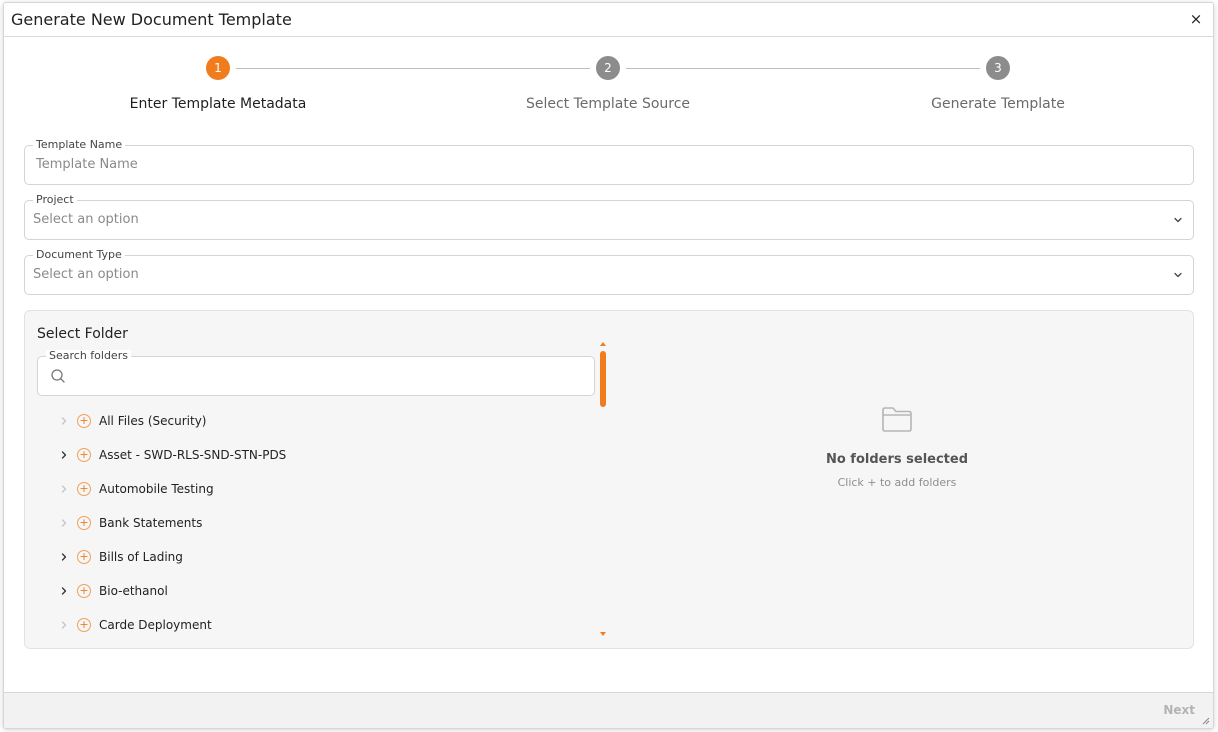  Describe the element at coordinates (155, 625) in the screenshot. I see `tree-item-label: Carde Deployment` at that location.